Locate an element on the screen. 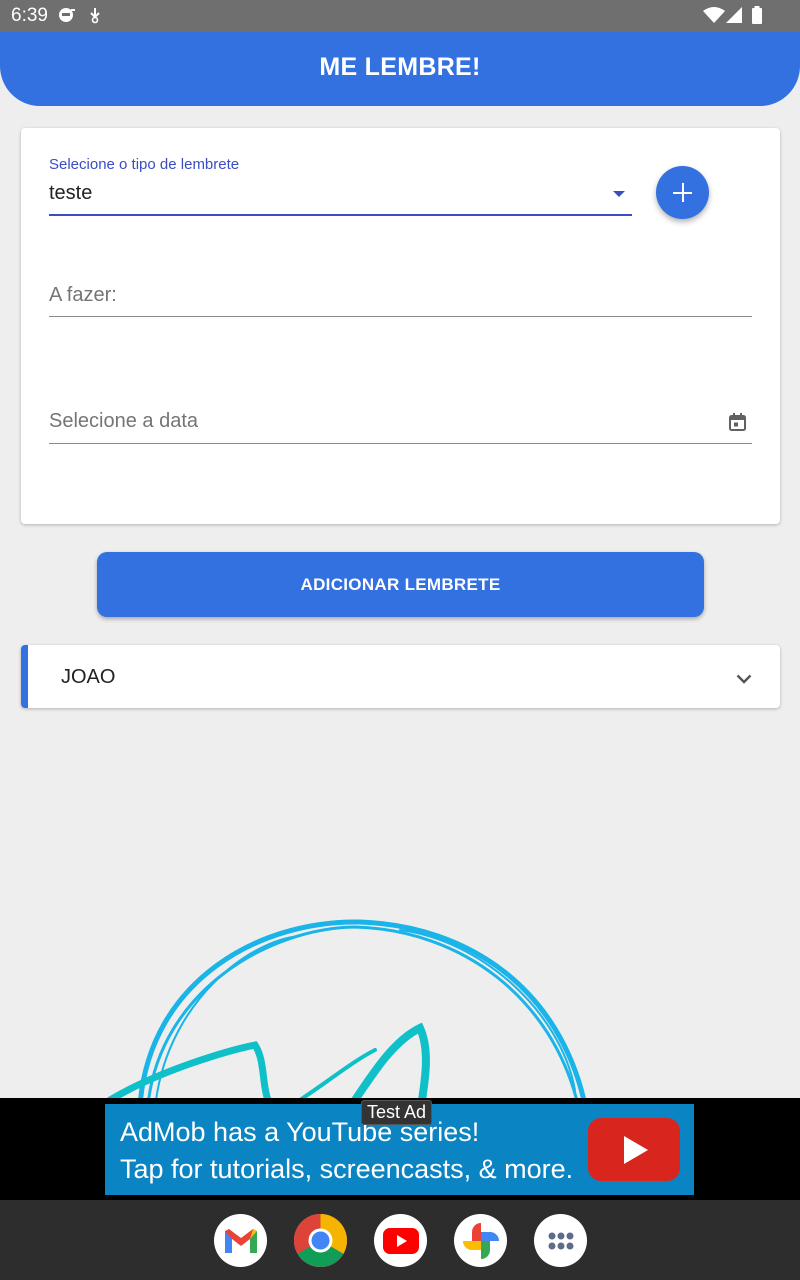  dropdown-arrow-icon is located at coordinates (619, 194).